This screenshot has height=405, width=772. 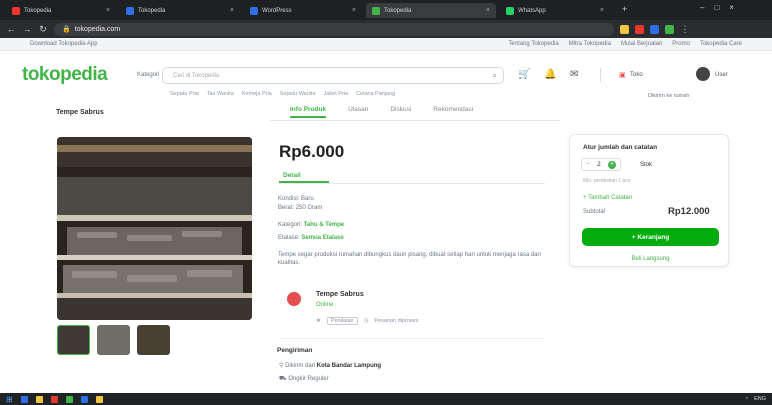 What do you see at coordinates (685, 29) in the screenshot?
I see `browser-menu-icon: ⋮` at bounding box center [685, 29].